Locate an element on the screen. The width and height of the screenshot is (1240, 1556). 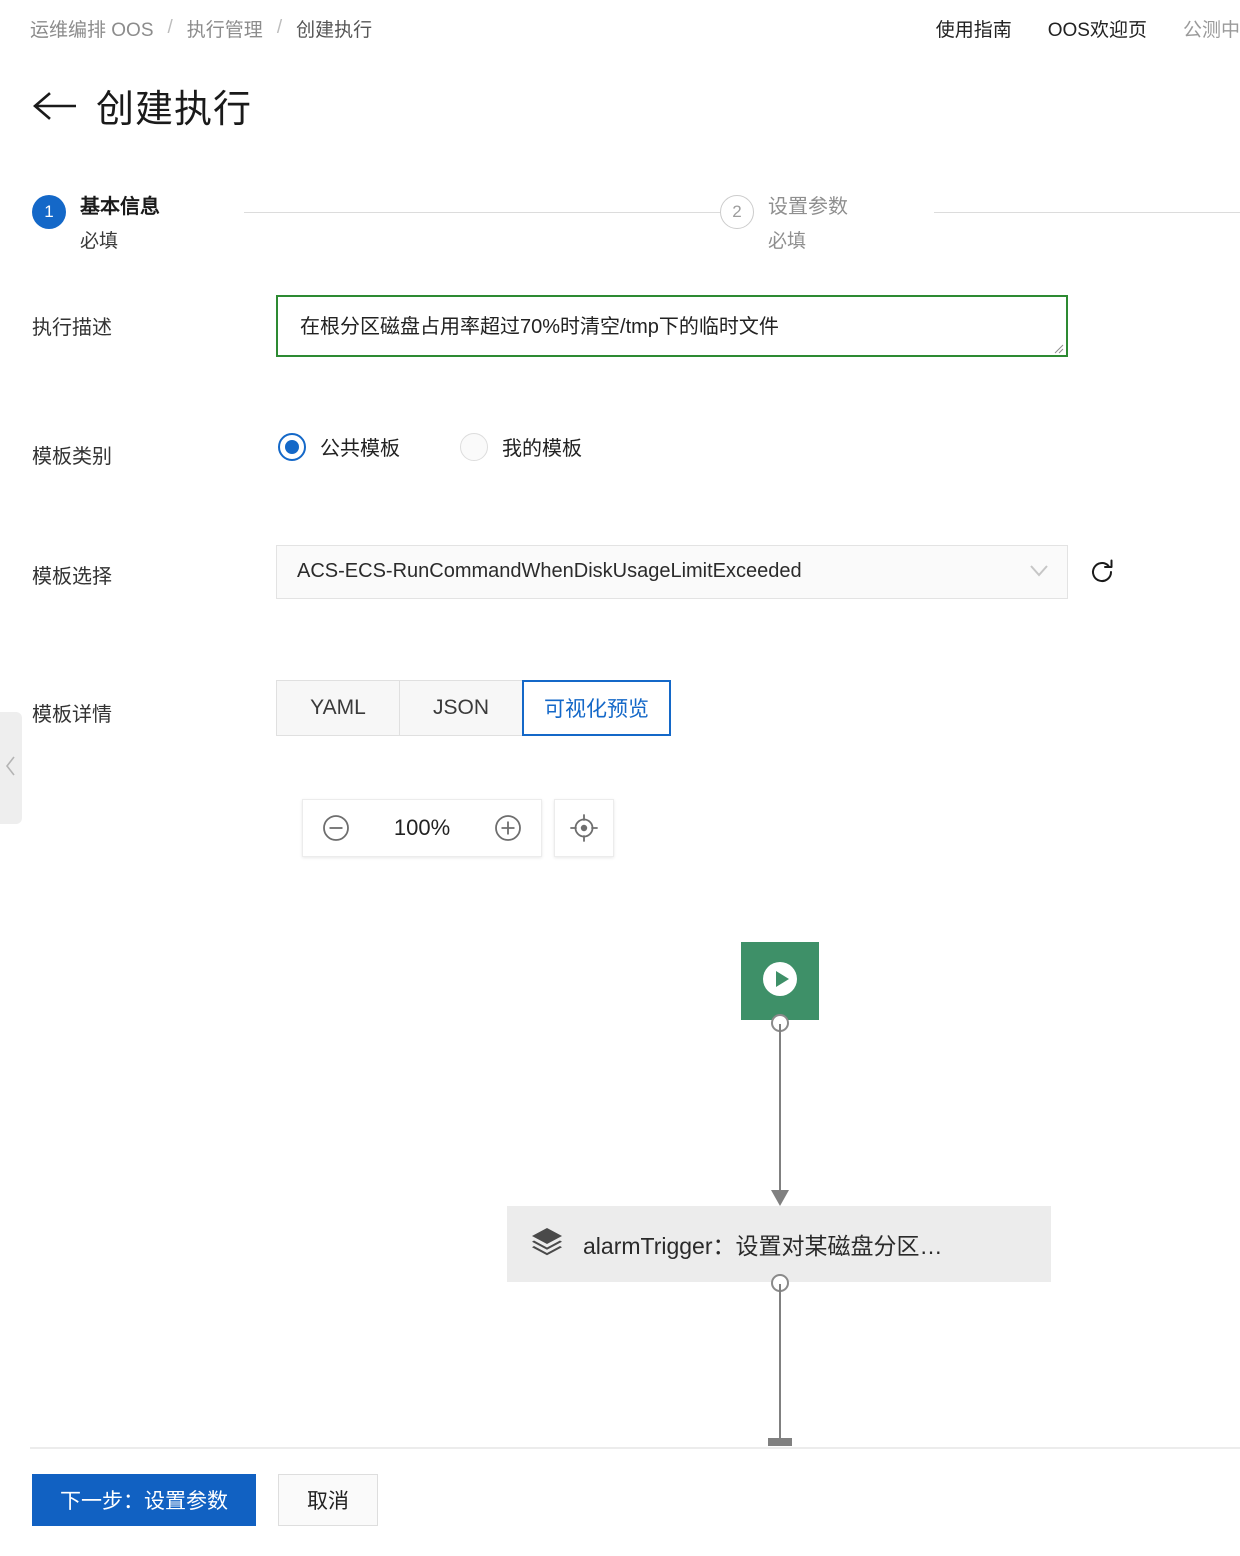
label-template-detail: 模板详情 is located at coordinates (72, 715).